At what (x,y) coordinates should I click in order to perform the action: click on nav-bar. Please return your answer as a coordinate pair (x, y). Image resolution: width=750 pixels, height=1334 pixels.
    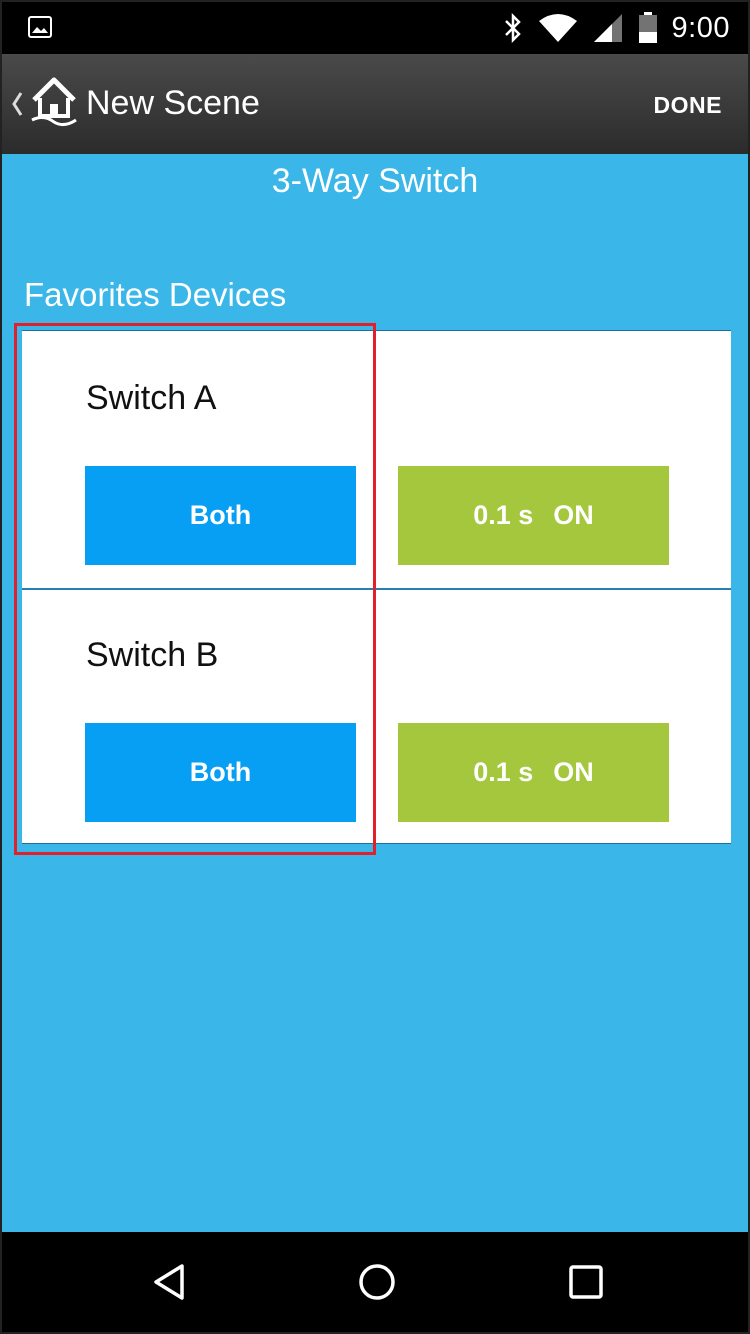
    Looking at the image, I should click on (375, 1282).